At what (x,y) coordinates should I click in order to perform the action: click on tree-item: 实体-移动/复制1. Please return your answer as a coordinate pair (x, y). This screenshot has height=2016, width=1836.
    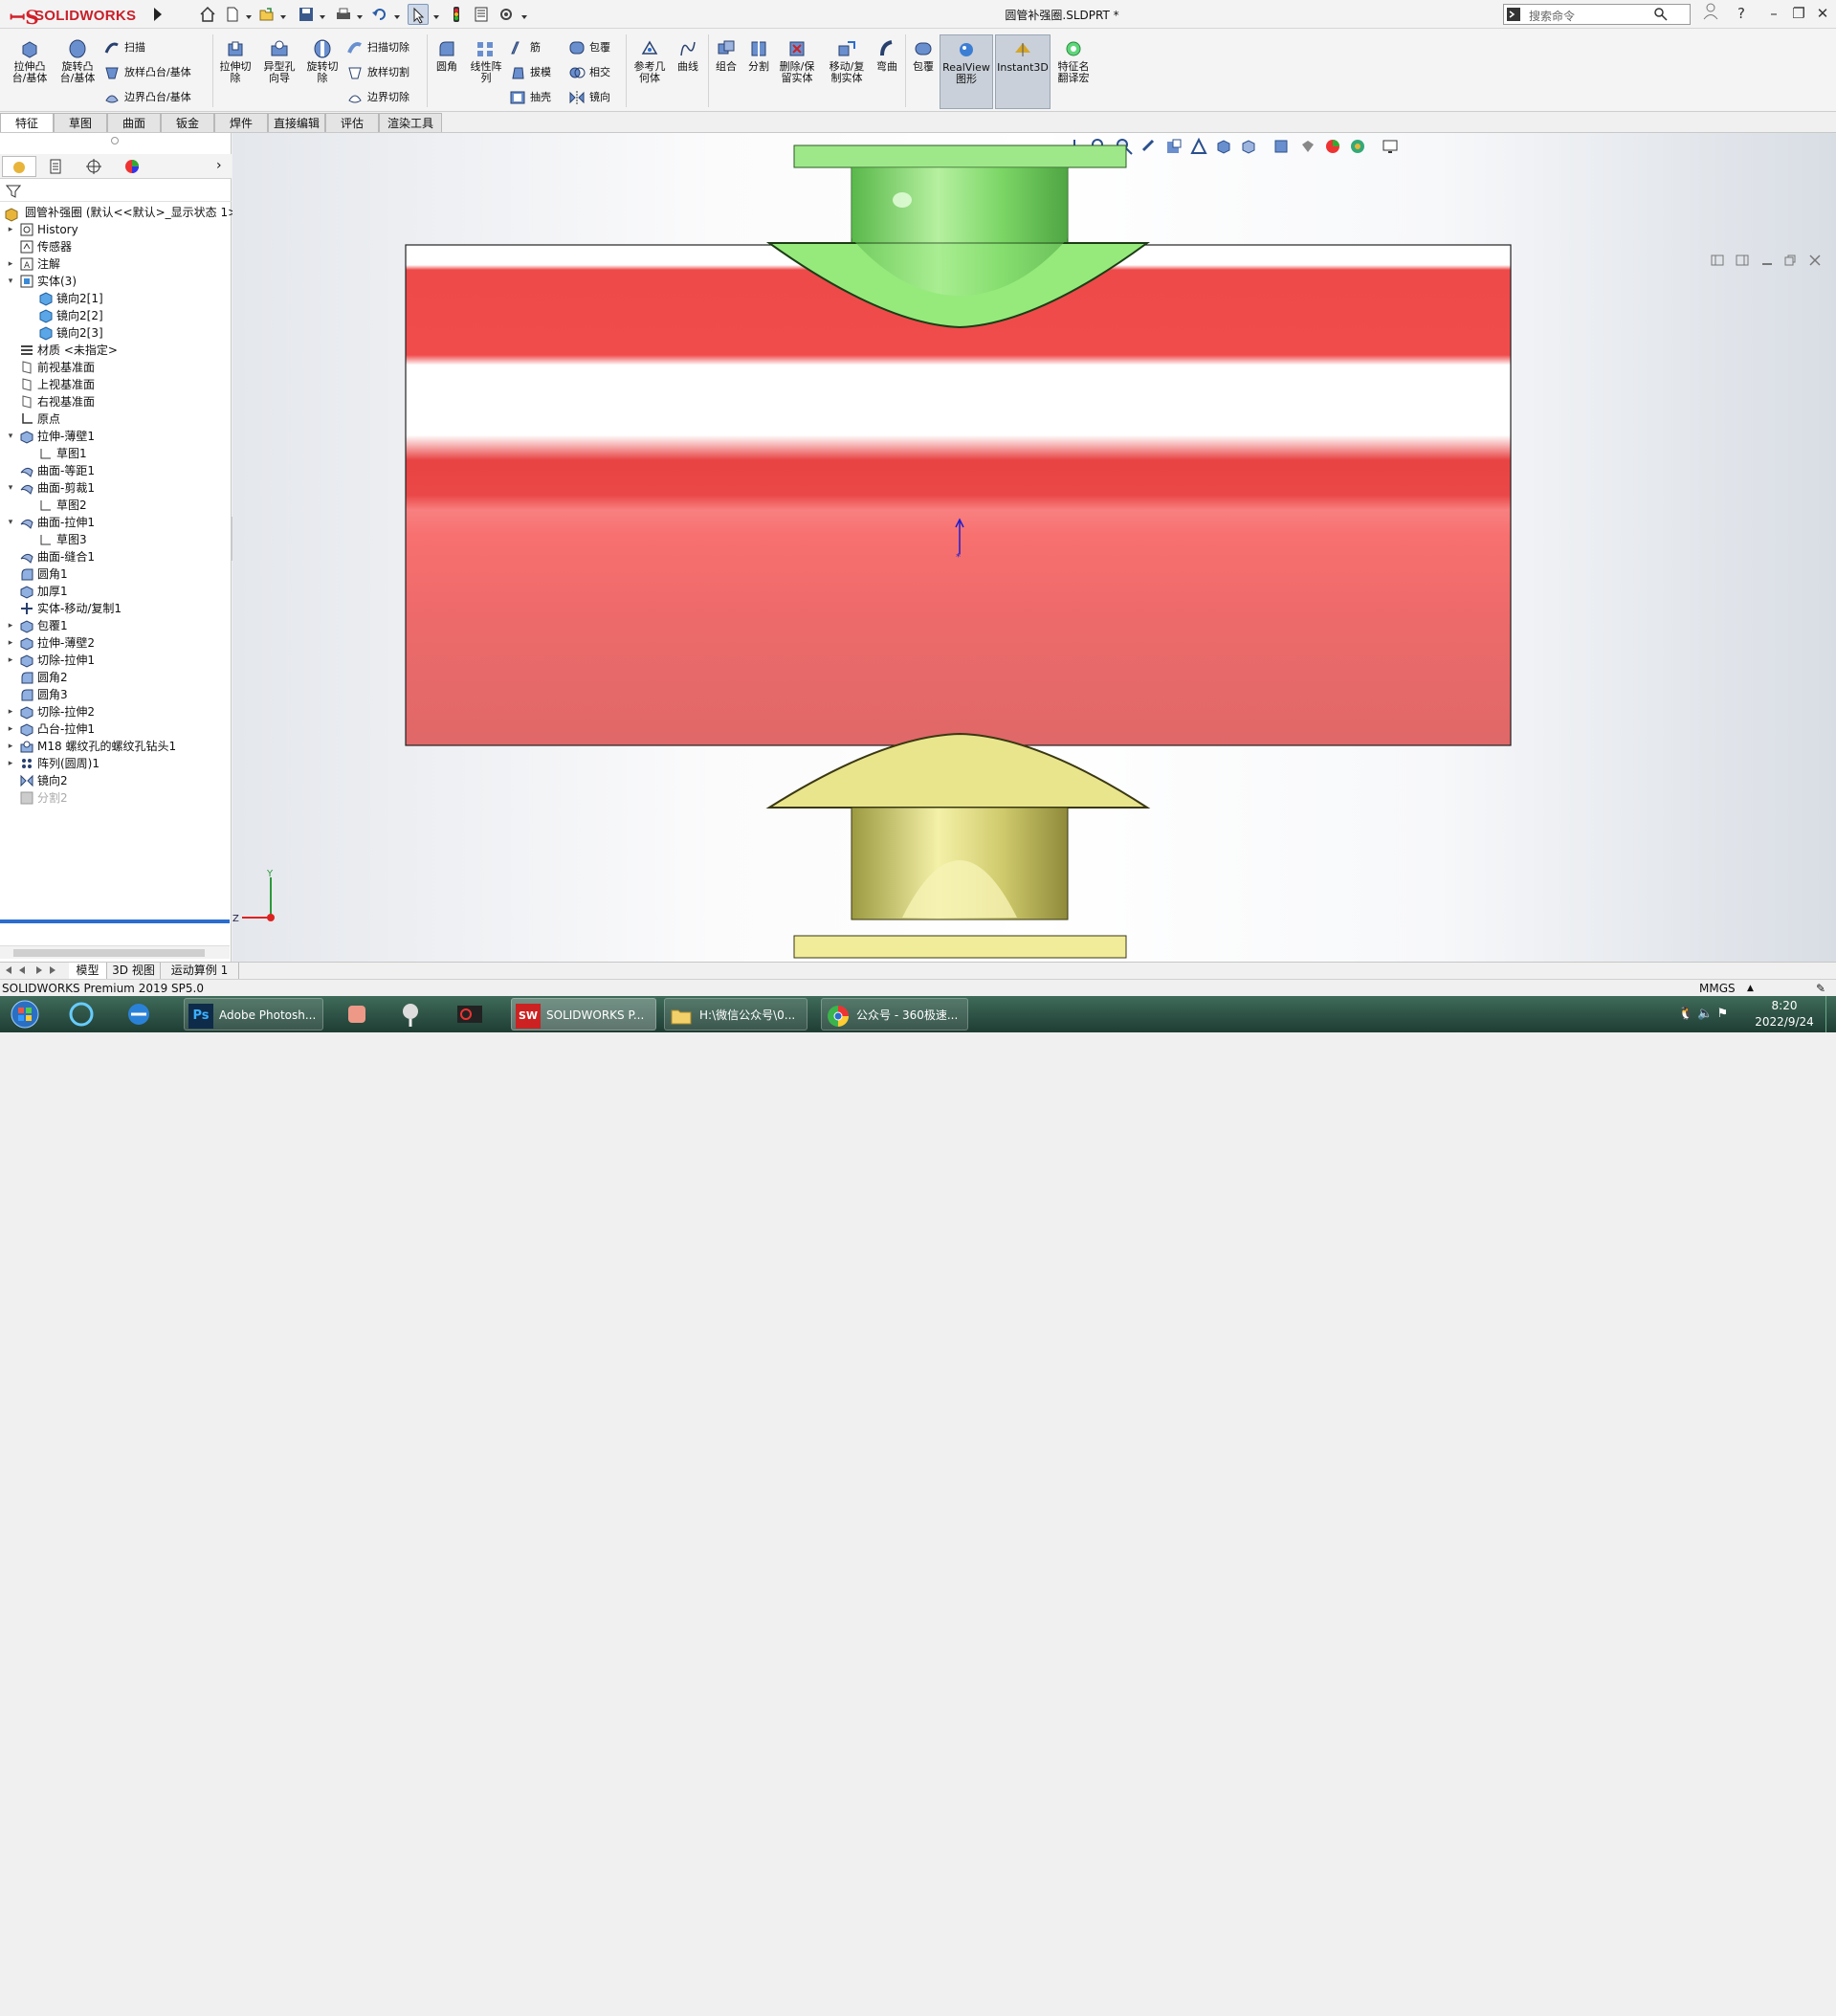
    Looking at the image, I should click on (116, 608).